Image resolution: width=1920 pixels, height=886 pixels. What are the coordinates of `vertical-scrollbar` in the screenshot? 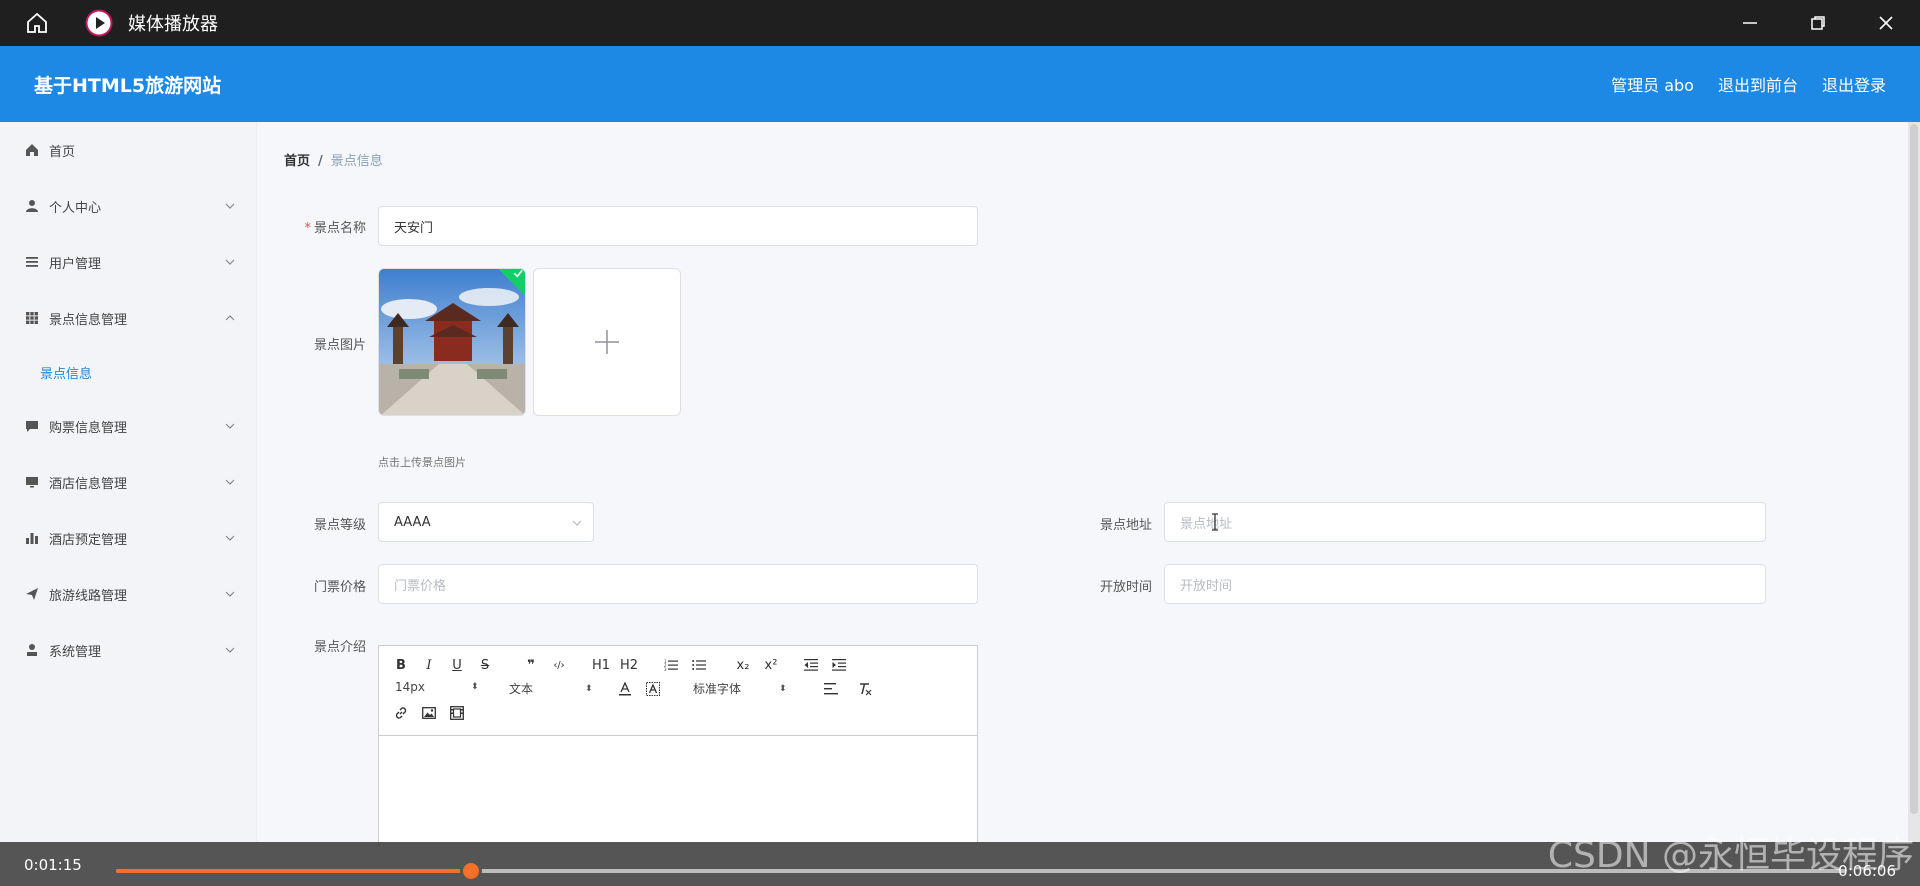 It's located at (1914, 482).